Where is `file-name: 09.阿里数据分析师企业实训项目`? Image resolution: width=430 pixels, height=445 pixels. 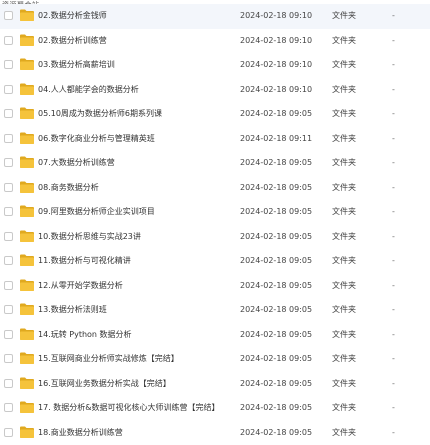 file-name: 09.阿里数据分析师企业实训项目 is located at coordinates (96, 212).